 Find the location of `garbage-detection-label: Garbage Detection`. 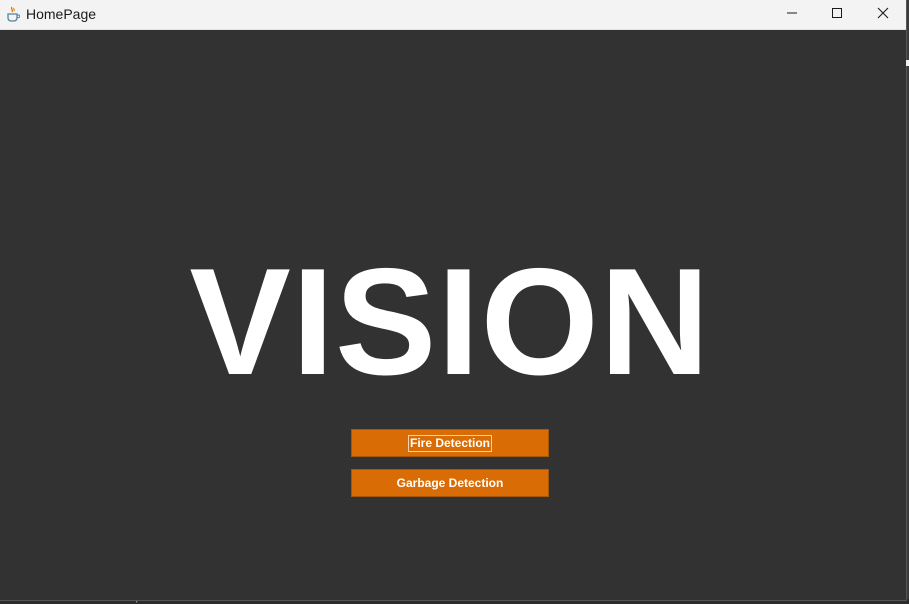

garbage-detection-label: Garbage Detection is located at coordinates (450, 483).